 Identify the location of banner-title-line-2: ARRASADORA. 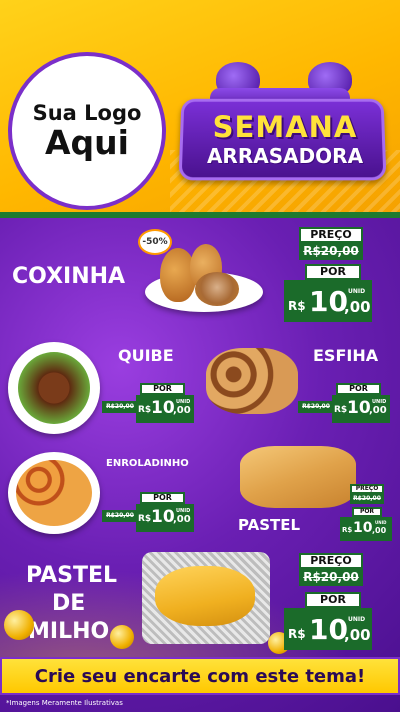
(285, 156).